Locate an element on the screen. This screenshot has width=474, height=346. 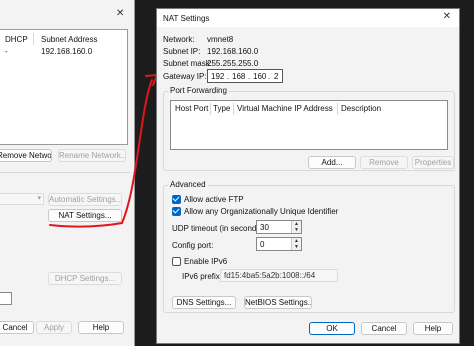
gateway-octet-3: 160 is located at coordinates (260, 76).